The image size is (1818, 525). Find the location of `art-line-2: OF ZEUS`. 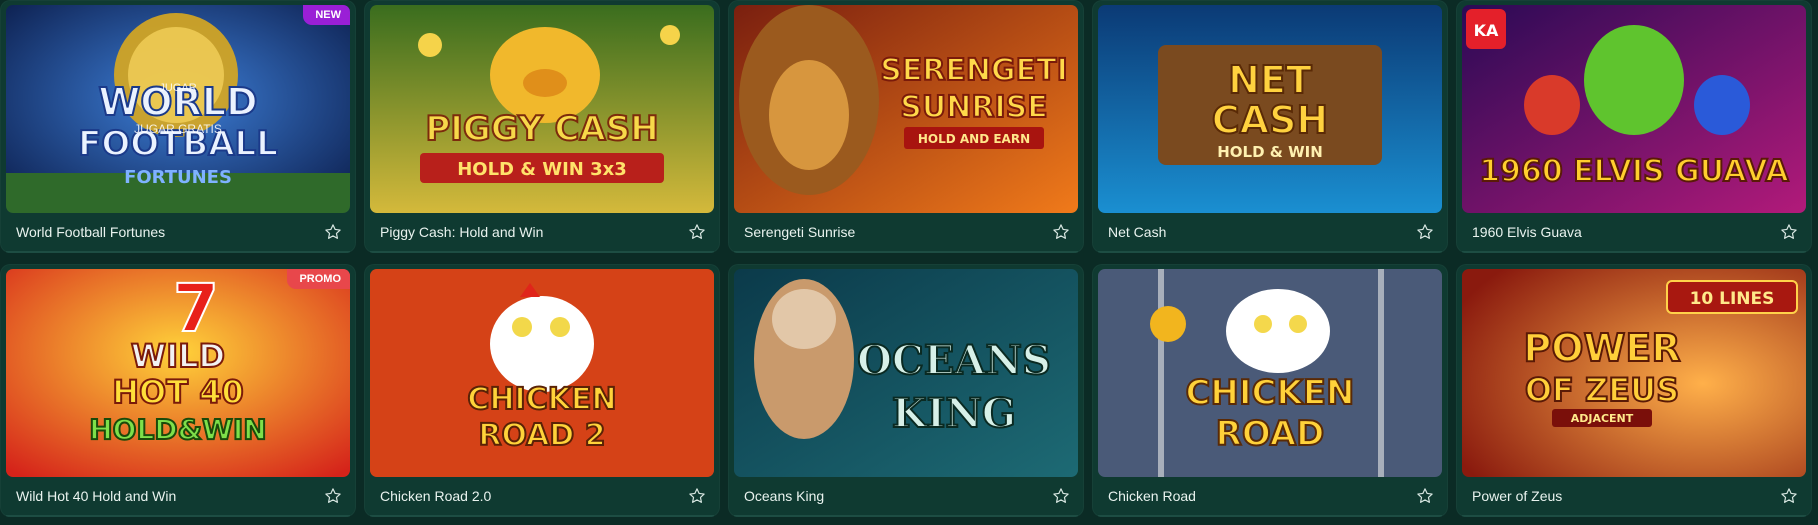

art-line-2: OF ZEUS is located at coordinates (1602, 390).